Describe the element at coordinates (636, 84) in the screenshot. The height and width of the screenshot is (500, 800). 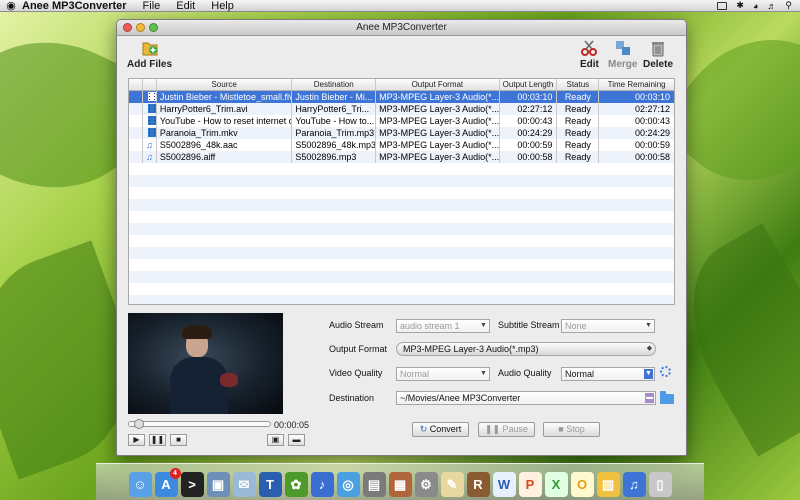
I see `col-remaining-header: Time Remaining` at that location.